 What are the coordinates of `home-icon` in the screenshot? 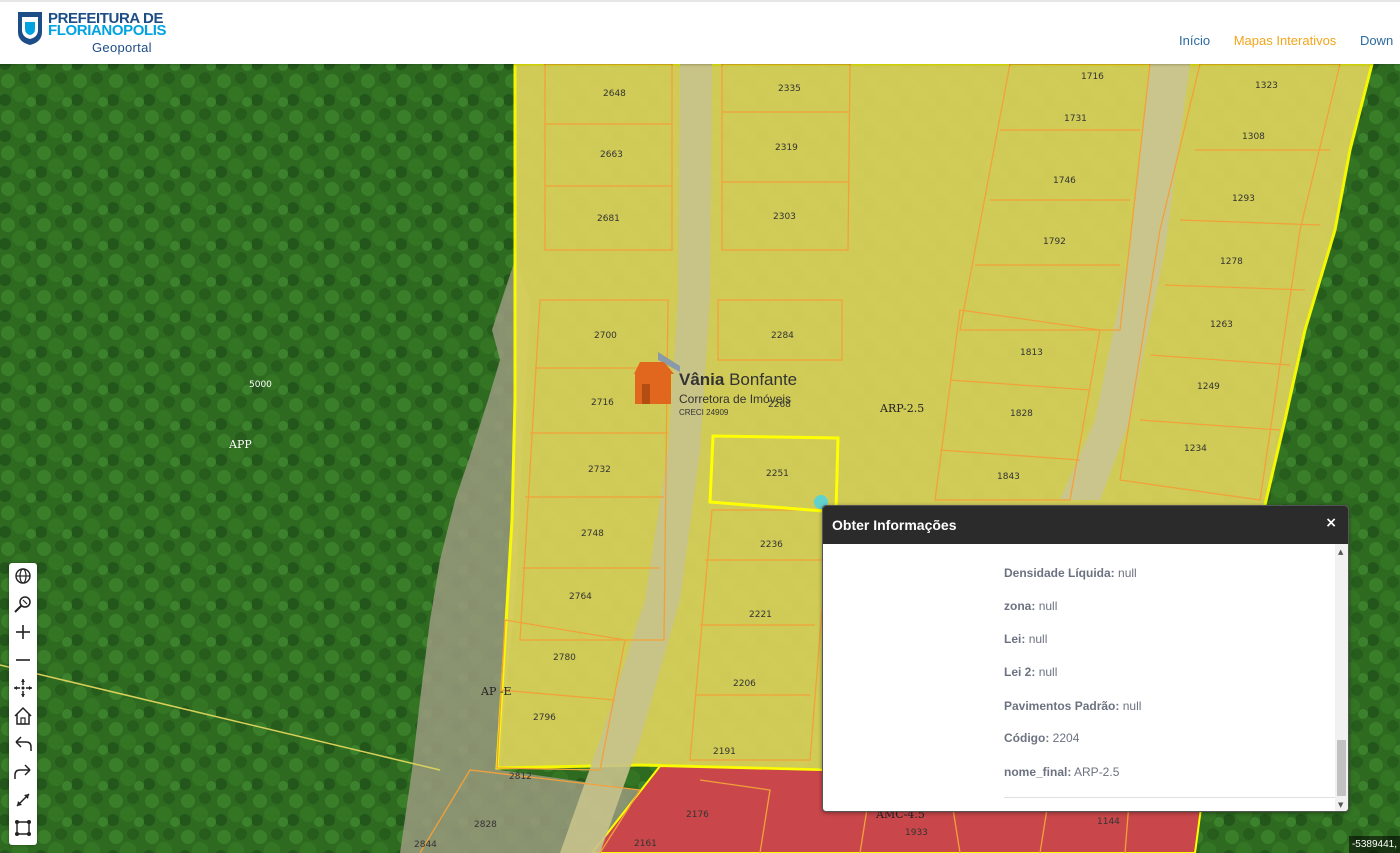 It's located at (23, 716).